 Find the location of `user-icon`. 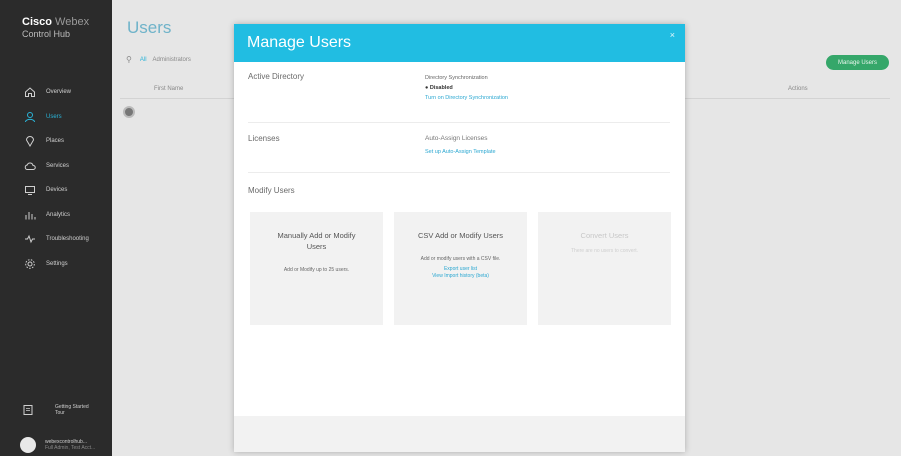

user-icon is located at coordinates (30, 117).